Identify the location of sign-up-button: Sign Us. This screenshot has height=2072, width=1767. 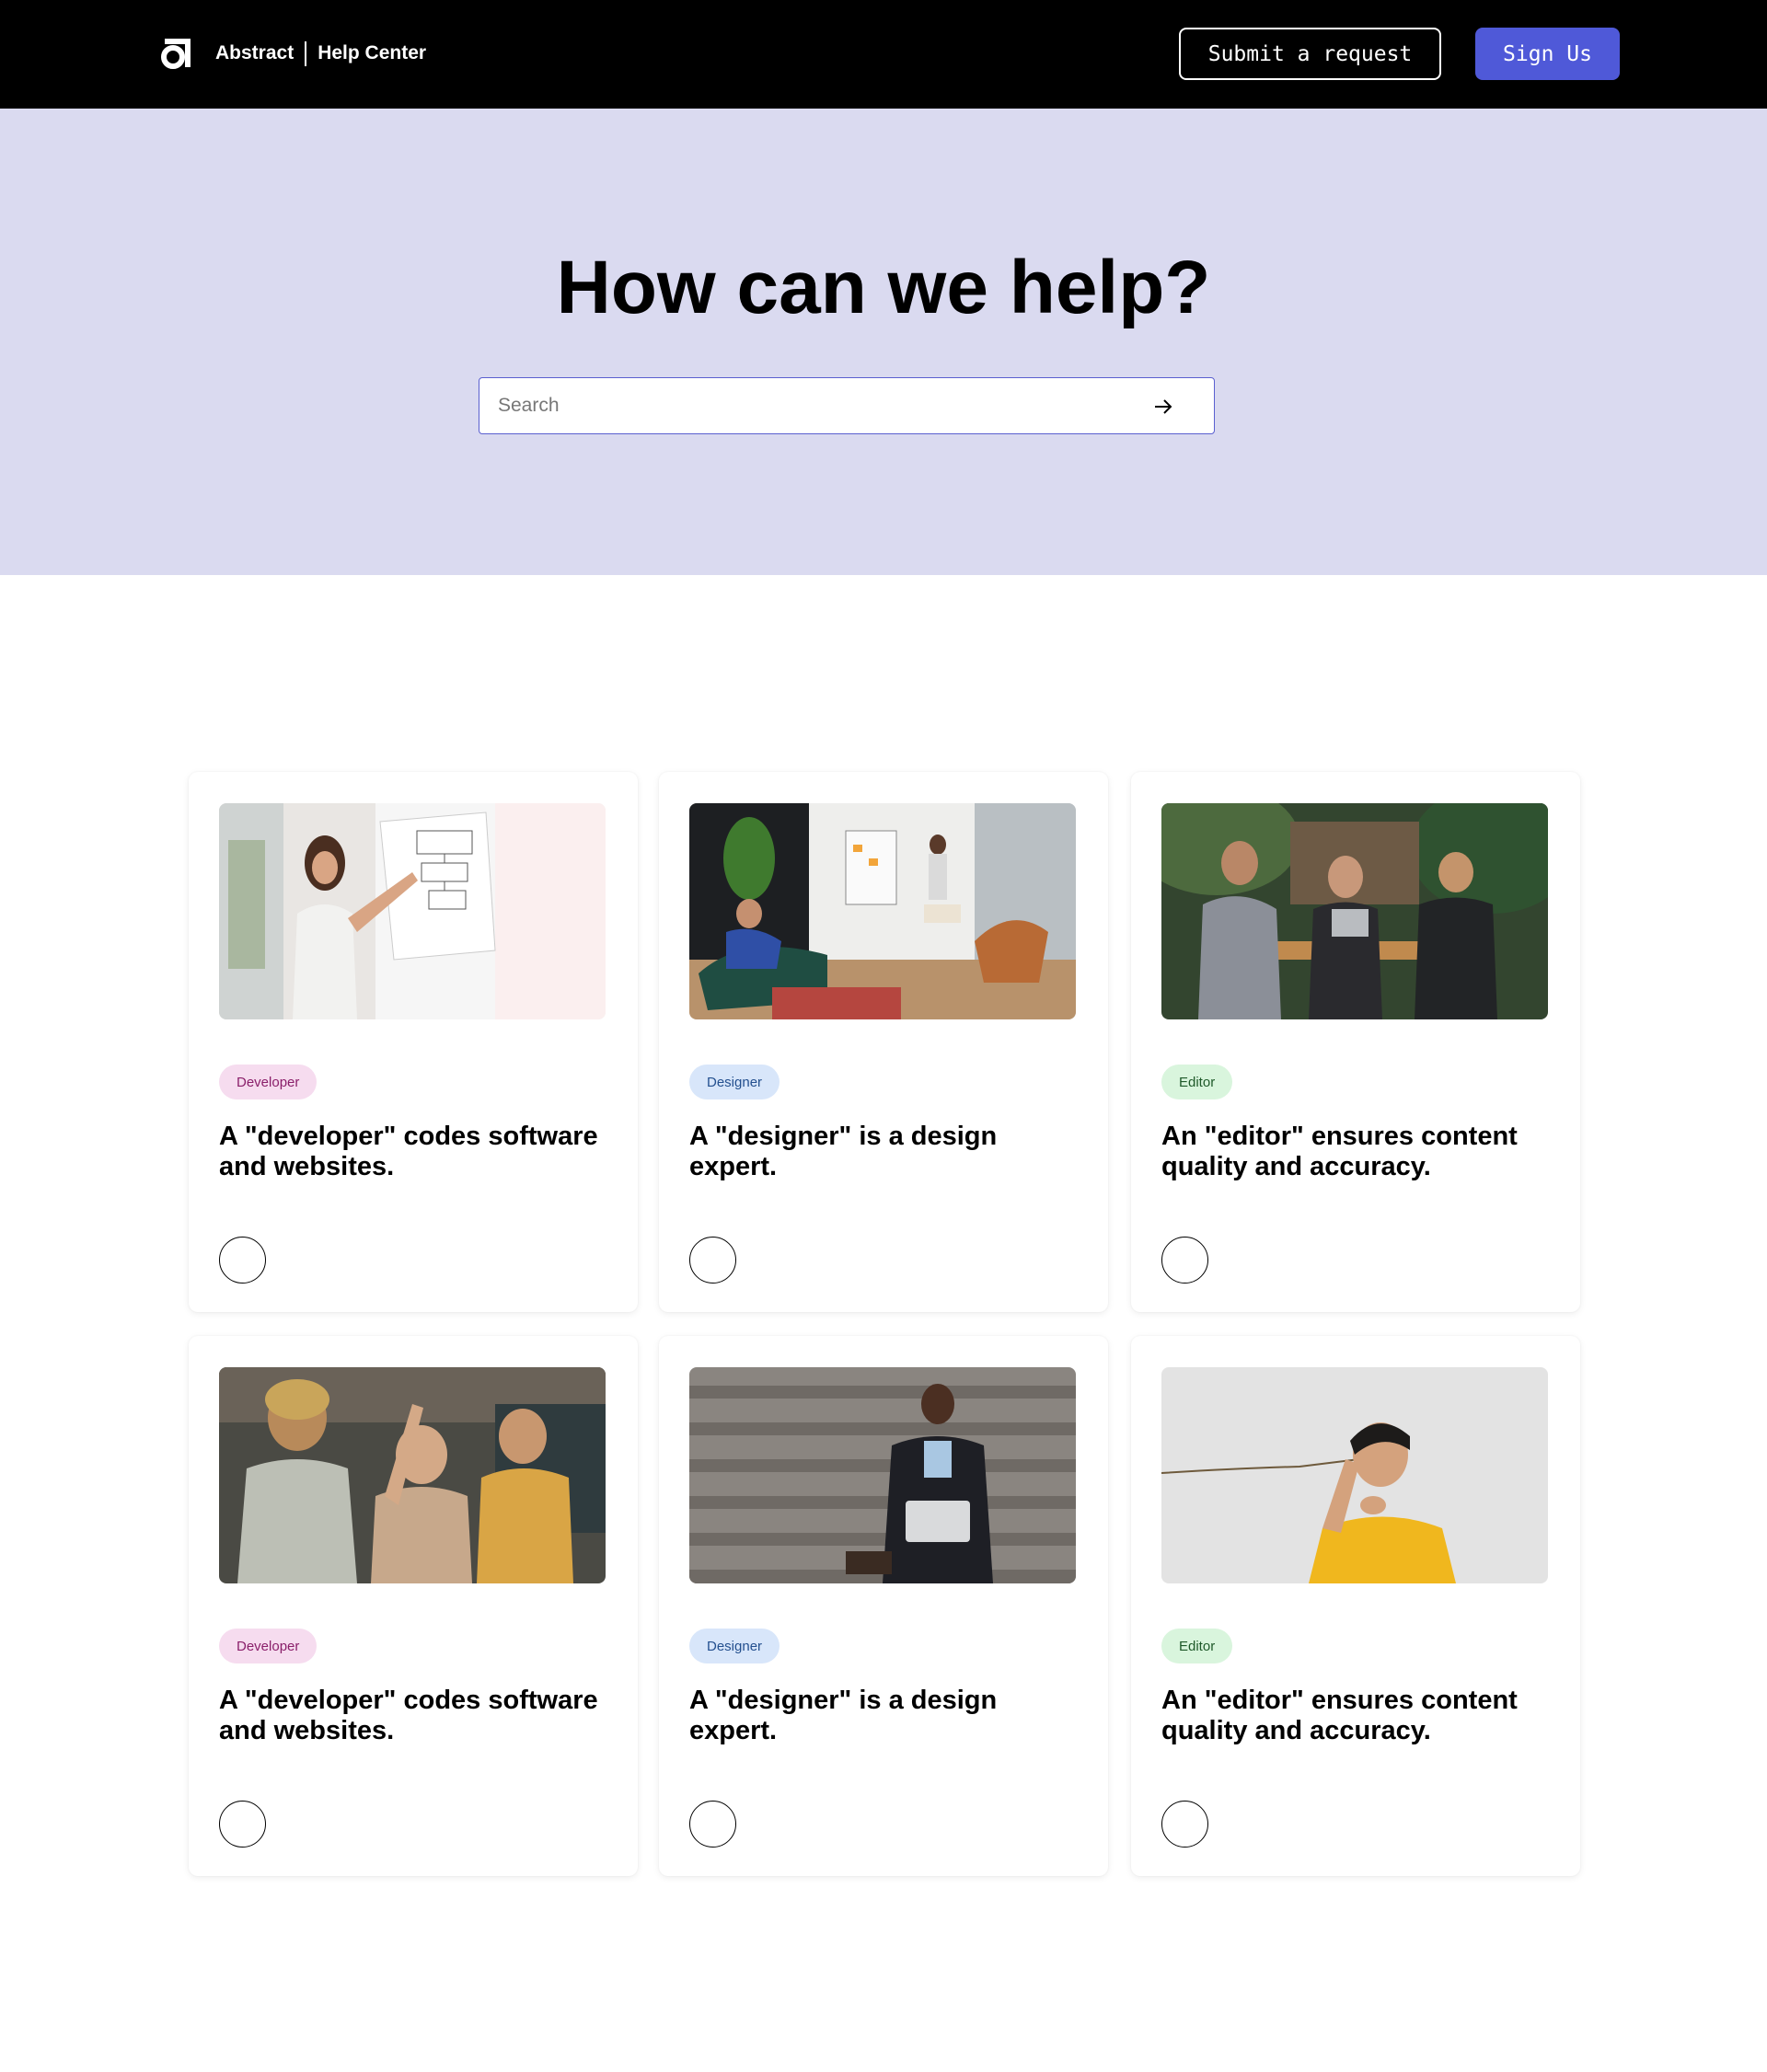
(1547, 54).